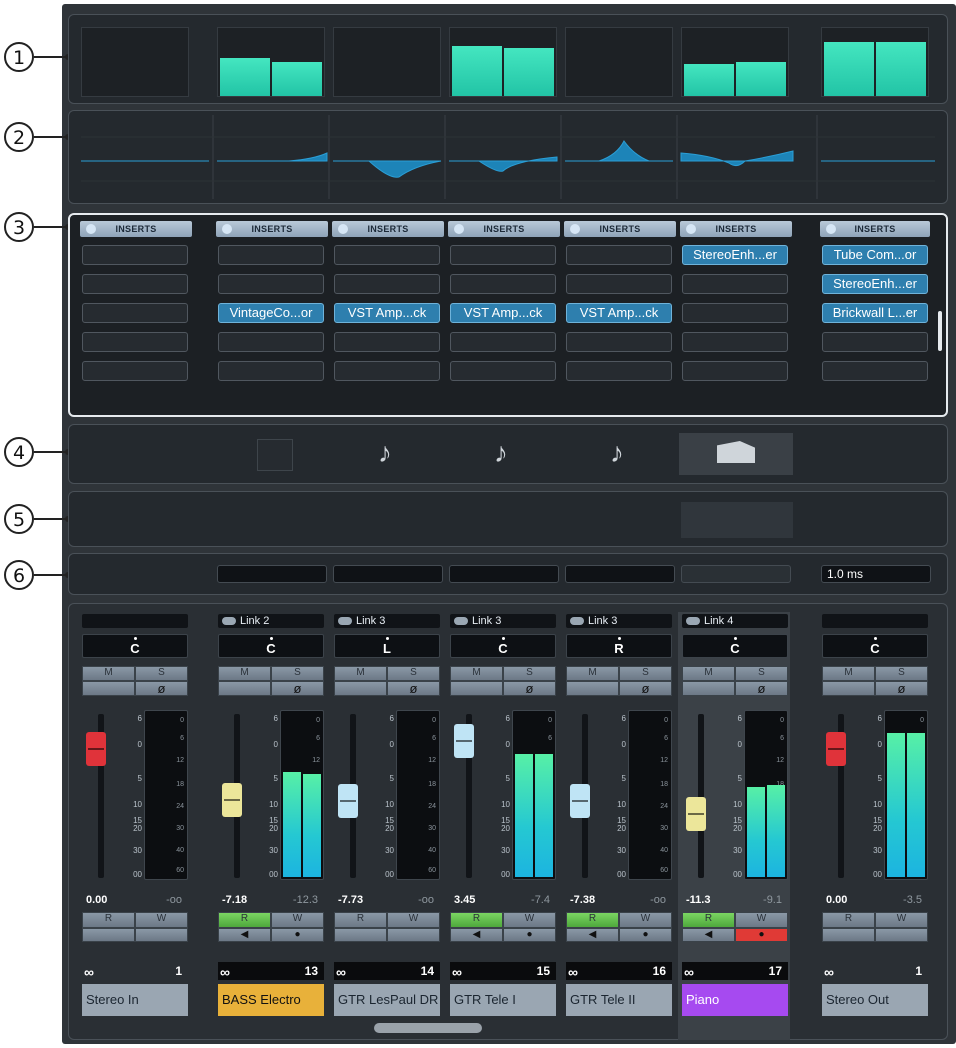  Describe the element at coordinates (428, 1028) in the screenshot. I see `horizontal-scrollbar` at that location.